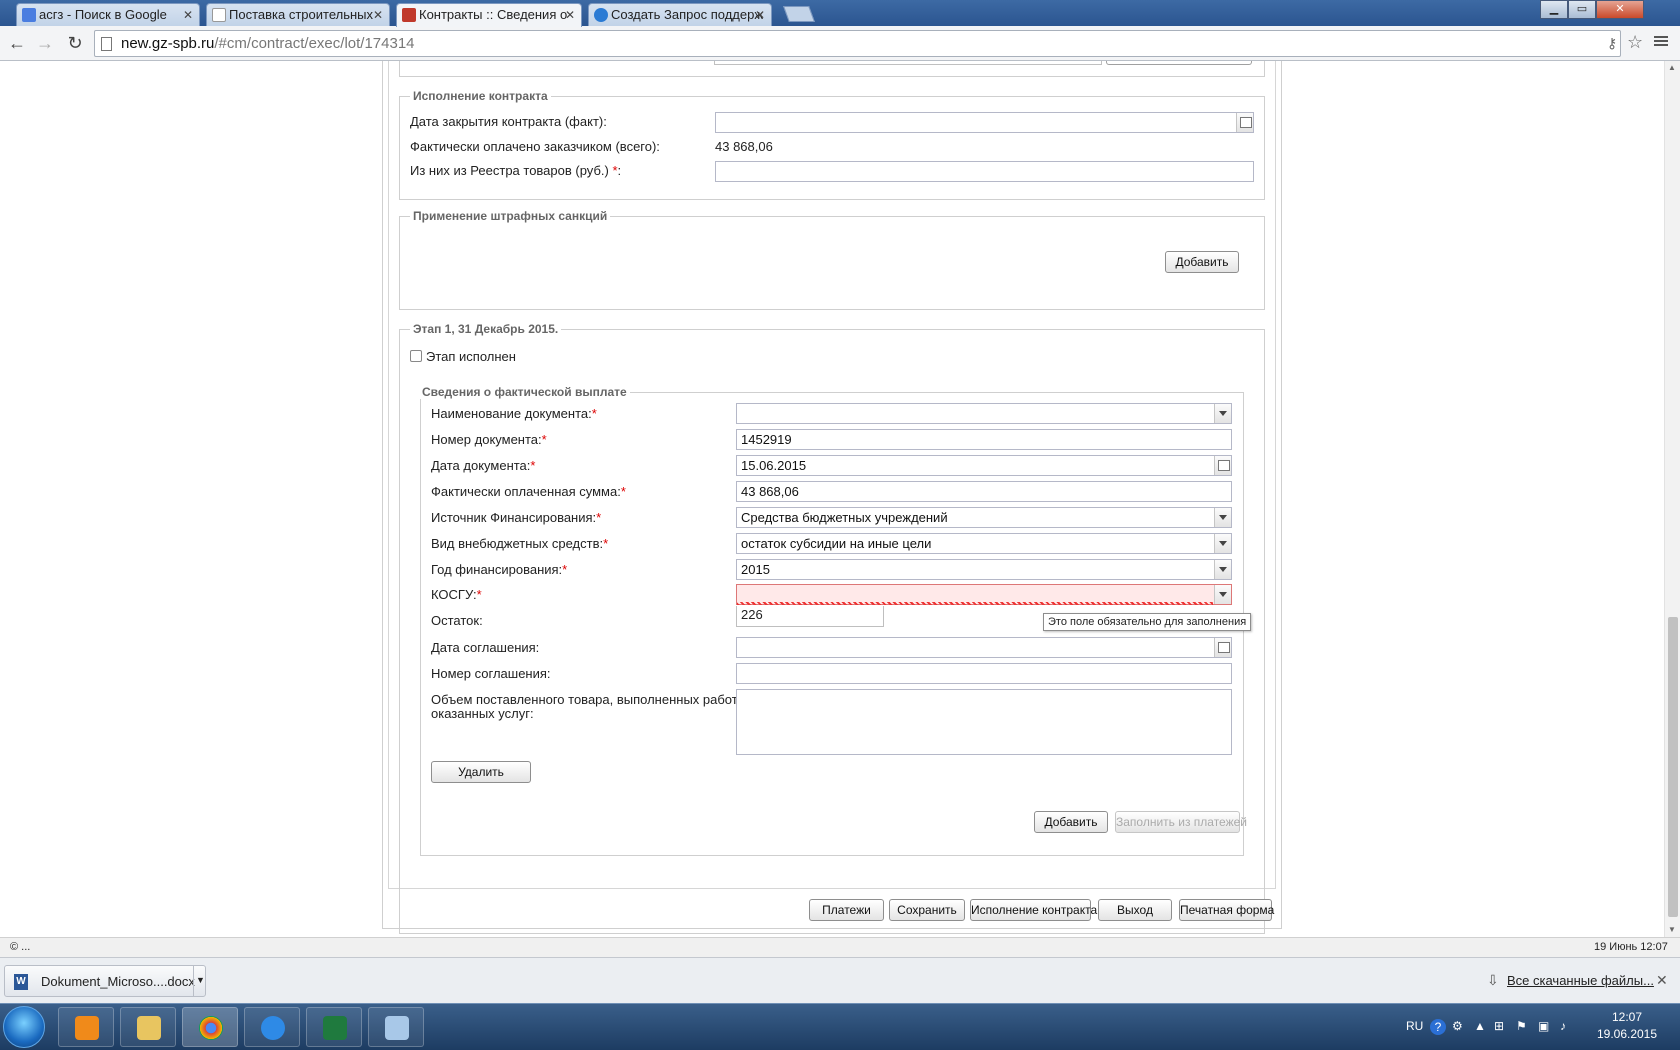 The width and height of the screenshot is (1680, 1050). Describe the element at coordinates (984, 569) in the screenshot. I see `funding-year-select: 2015` at that location.